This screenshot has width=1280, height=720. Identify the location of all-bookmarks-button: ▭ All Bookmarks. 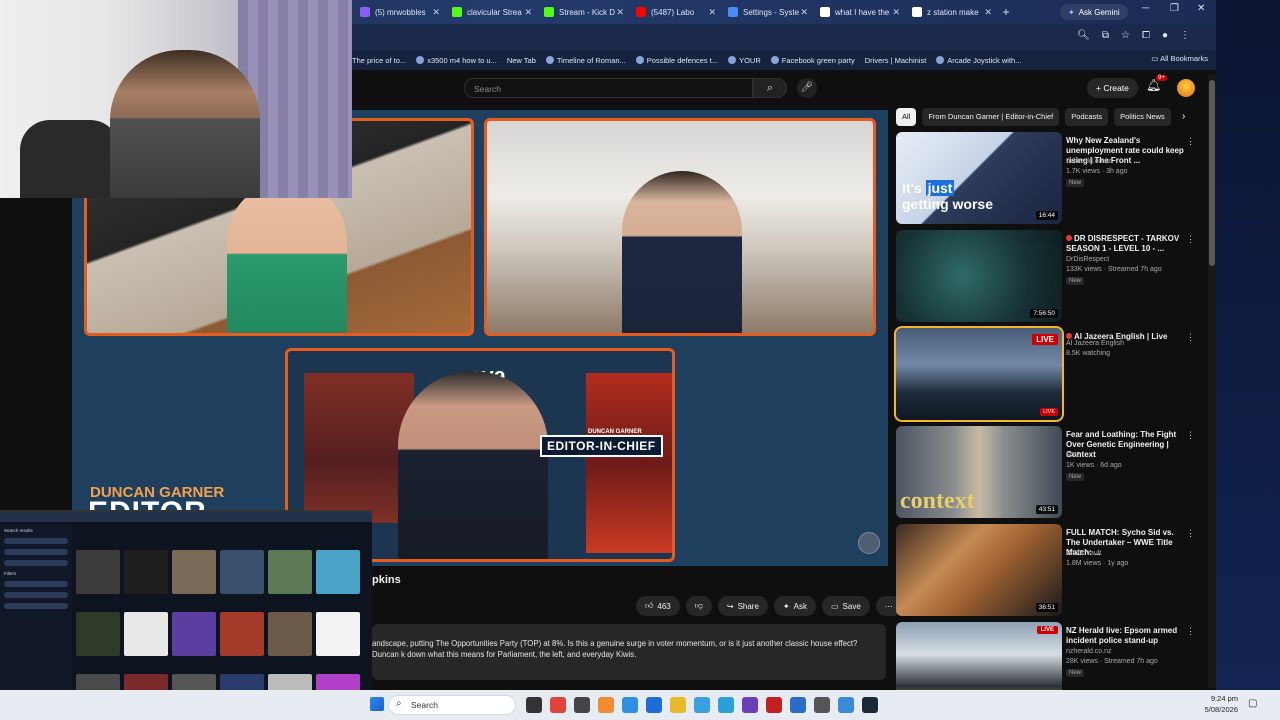
(1179, 58).